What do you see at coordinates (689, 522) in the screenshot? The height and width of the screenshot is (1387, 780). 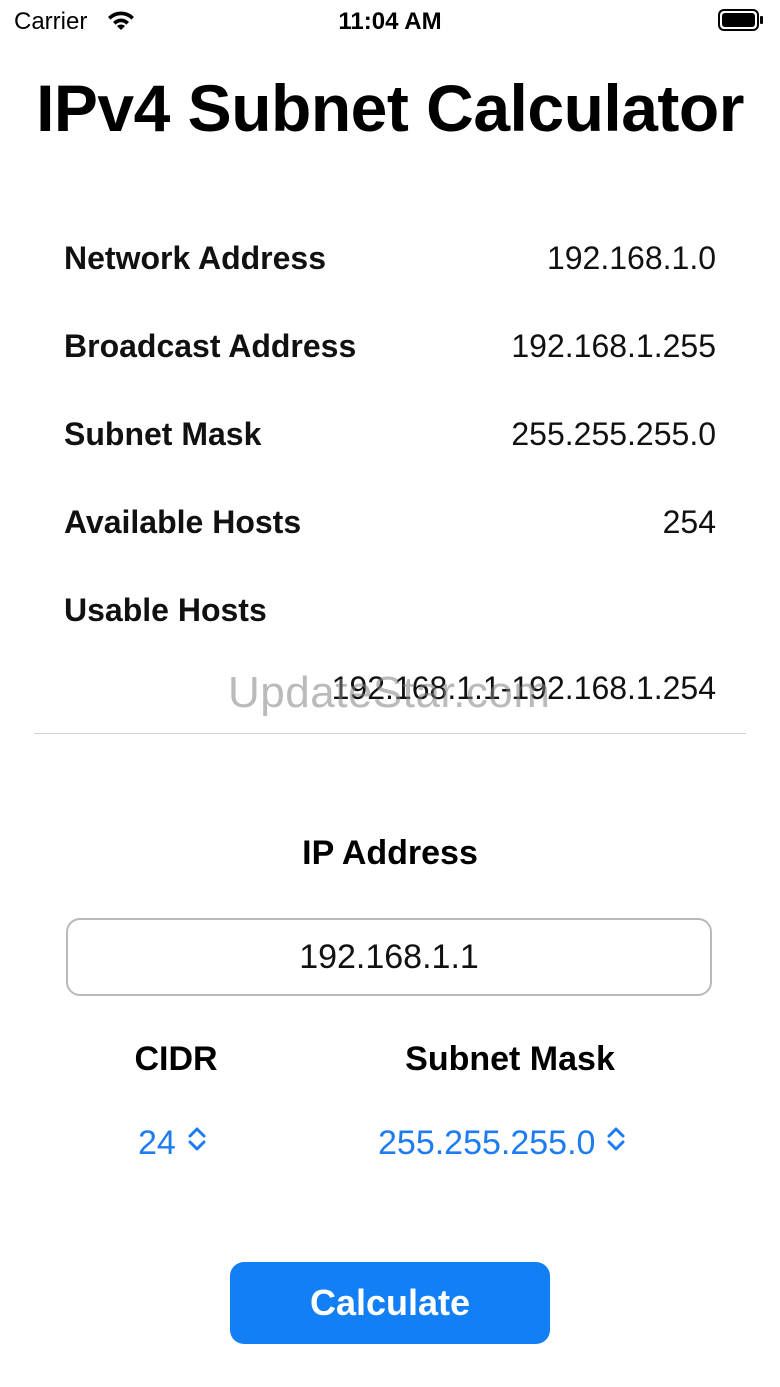 I see `result-value: 254` at bounding box center [689, 522].